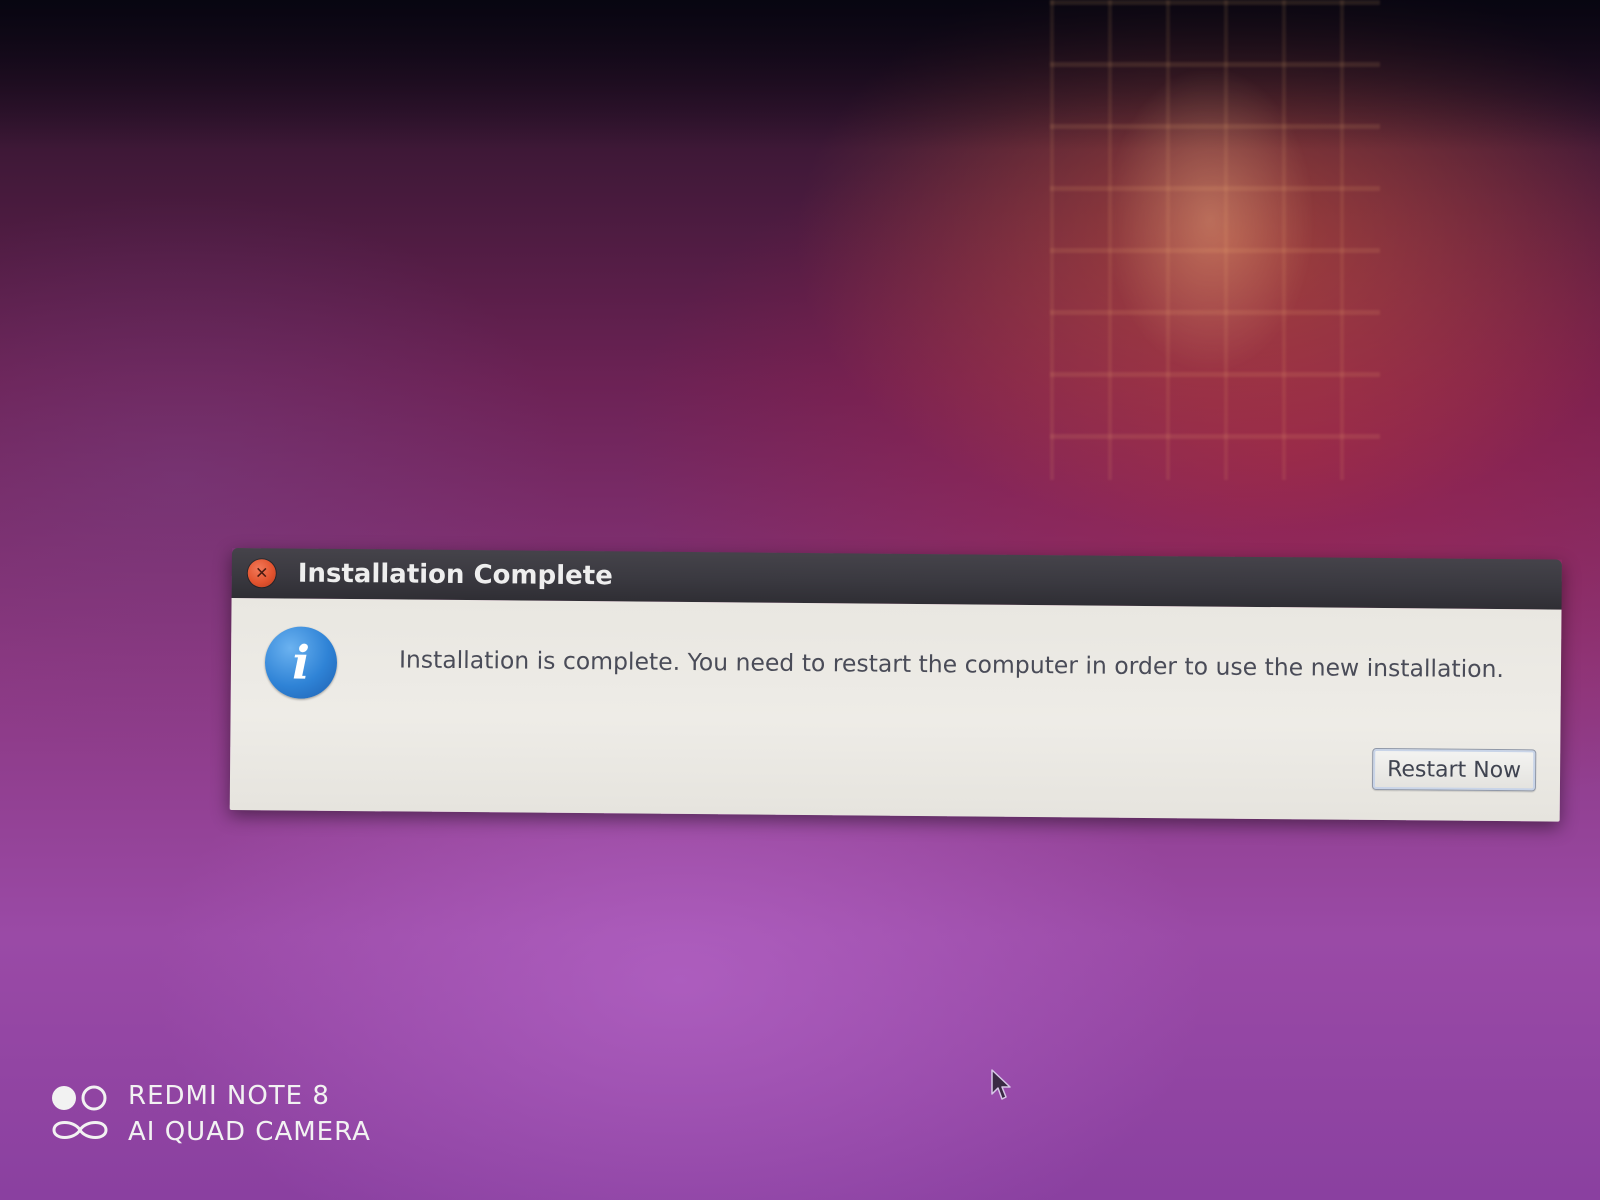 This screenshot has width=1600, height=1200. Describe the element at coordinates (1454, 769) in the screenshot. I see `restart-now-button: Restart Now` at that location.